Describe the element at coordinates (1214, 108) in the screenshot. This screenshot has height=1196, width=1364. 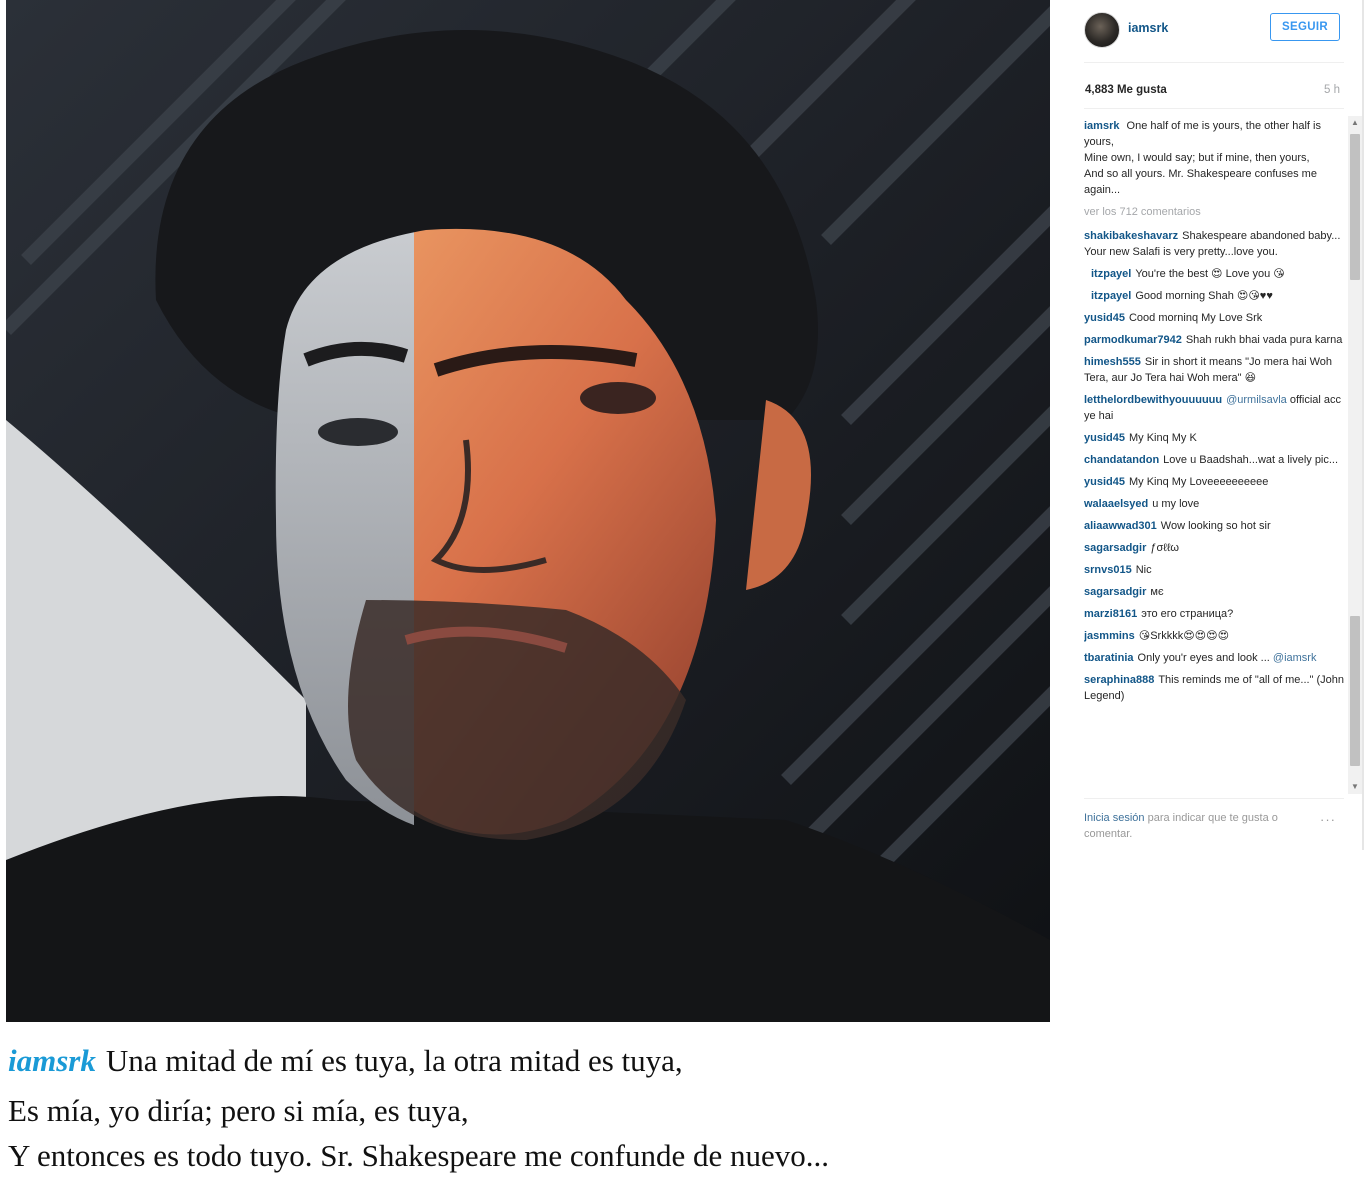
I see `likes-divider` at that location.